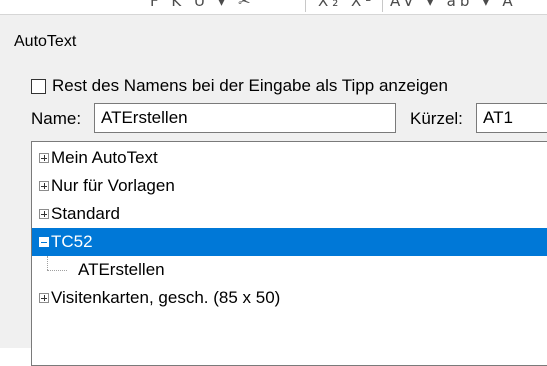  What do you see at coordinates (166, 297) in the screenshot?
I see `tree-item-label: Visitenkarten, gesch. (85 x 50)` at bounding box center [166, 297].